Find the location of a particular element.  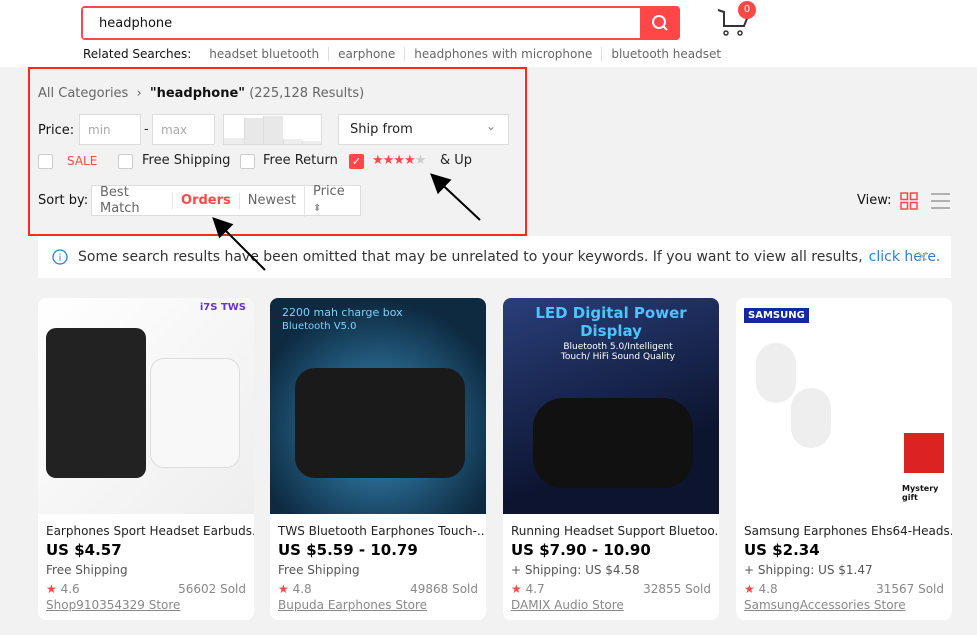

search-icon is located at coordinates (660, 23).